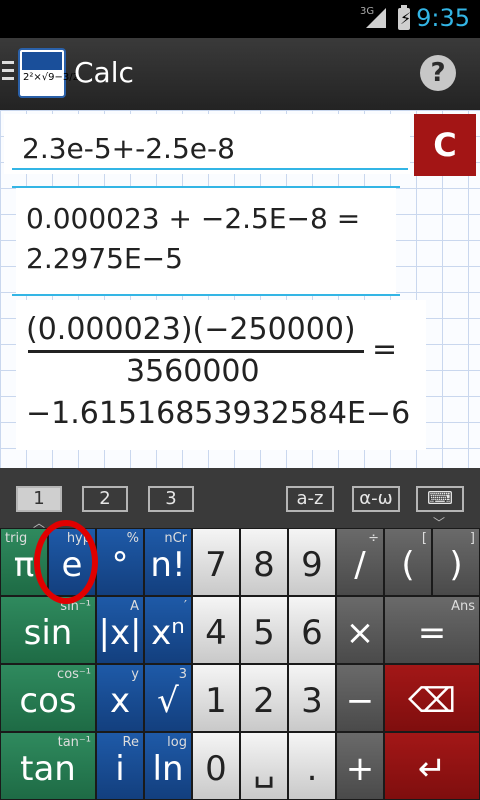 The height and width of the screenshot is (800, 480). I want to click on tab-1: 1, so click(39, 499).